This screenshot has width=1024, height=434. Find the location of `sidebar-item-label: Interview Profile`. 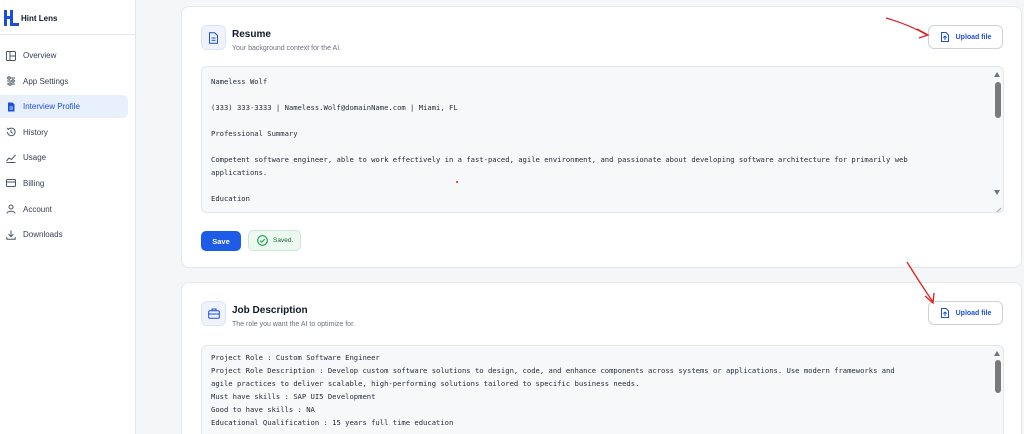

sidebar-item-label: Interview Profile is located at coordinates (51, 107).